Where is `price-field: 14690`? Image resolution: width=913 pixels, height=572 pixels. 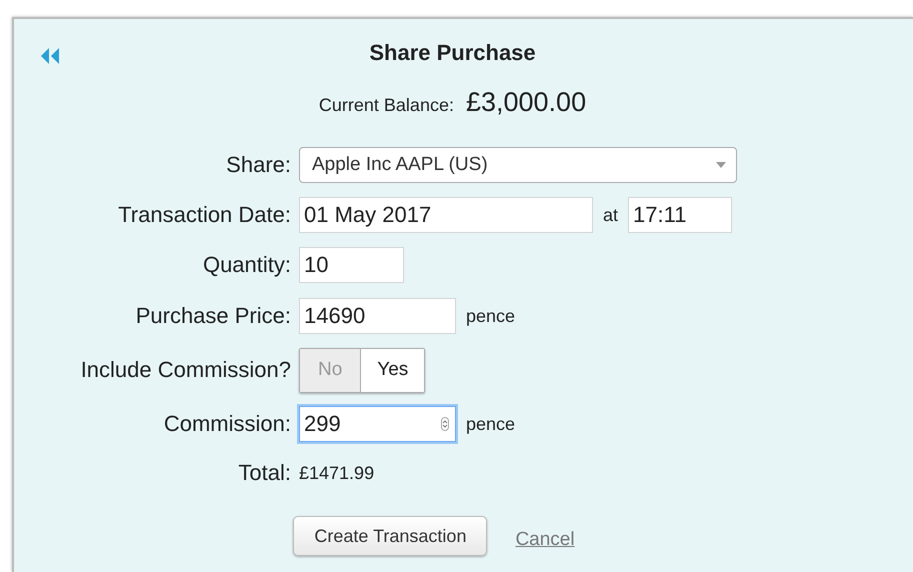 price-field: 14690 is located at coordinates (377, 316).